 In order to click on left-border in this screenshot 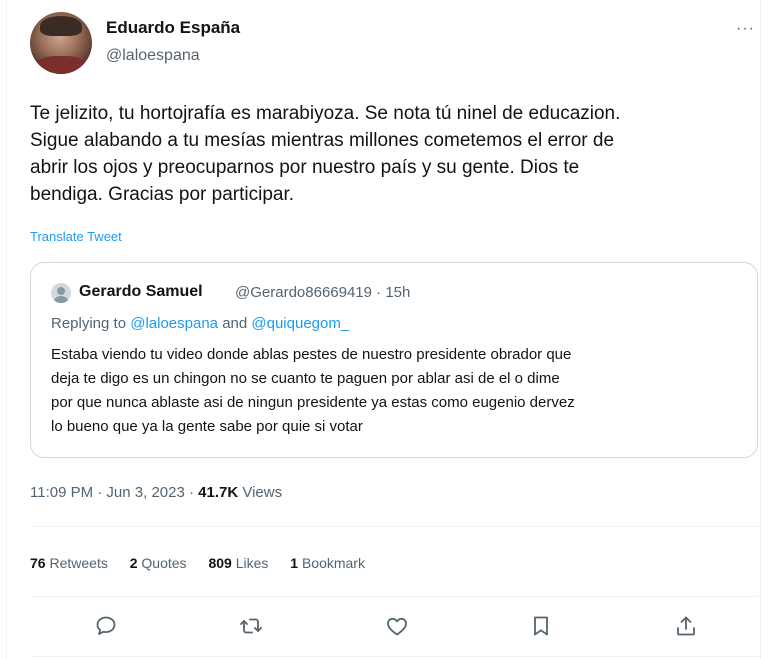, I will do `click(6, 329)`.